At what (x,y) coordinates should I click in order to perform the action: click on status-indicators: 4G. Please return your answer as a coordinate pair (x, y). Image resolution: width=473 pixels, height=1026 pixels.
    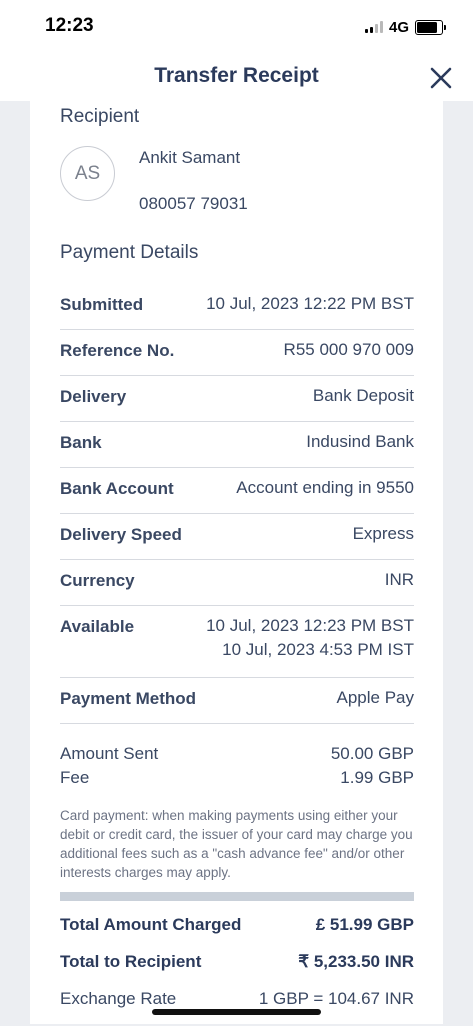
    Looking at the image, I should click on (405, 27).